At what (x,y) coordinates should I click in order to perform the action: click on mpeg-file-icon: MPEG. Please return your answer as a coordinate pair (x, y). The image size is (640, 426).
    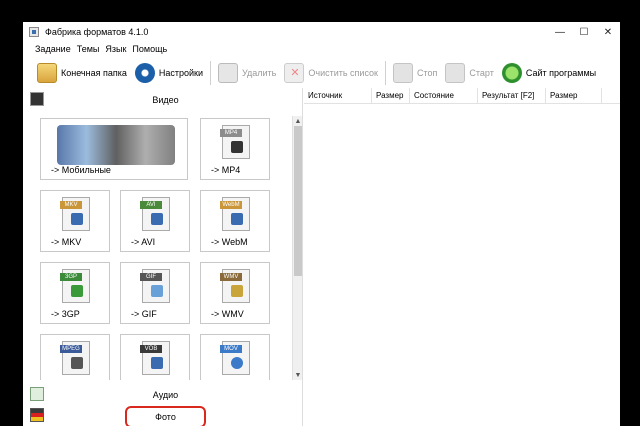
    Looking at the image, I should click on (75, 358).